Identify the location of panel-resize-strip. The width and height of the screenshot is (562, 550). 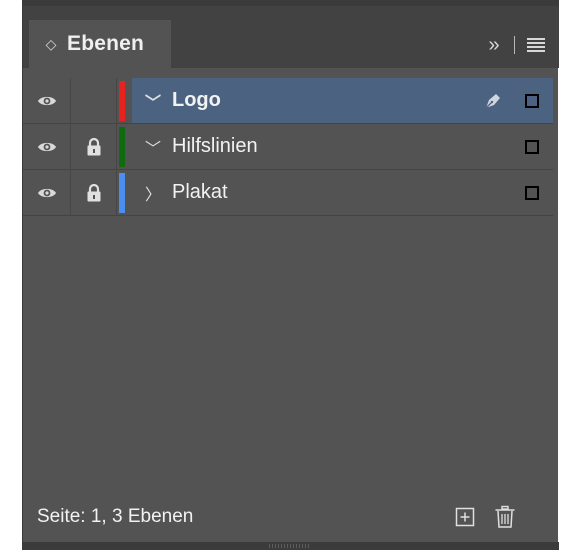
(291, 546).